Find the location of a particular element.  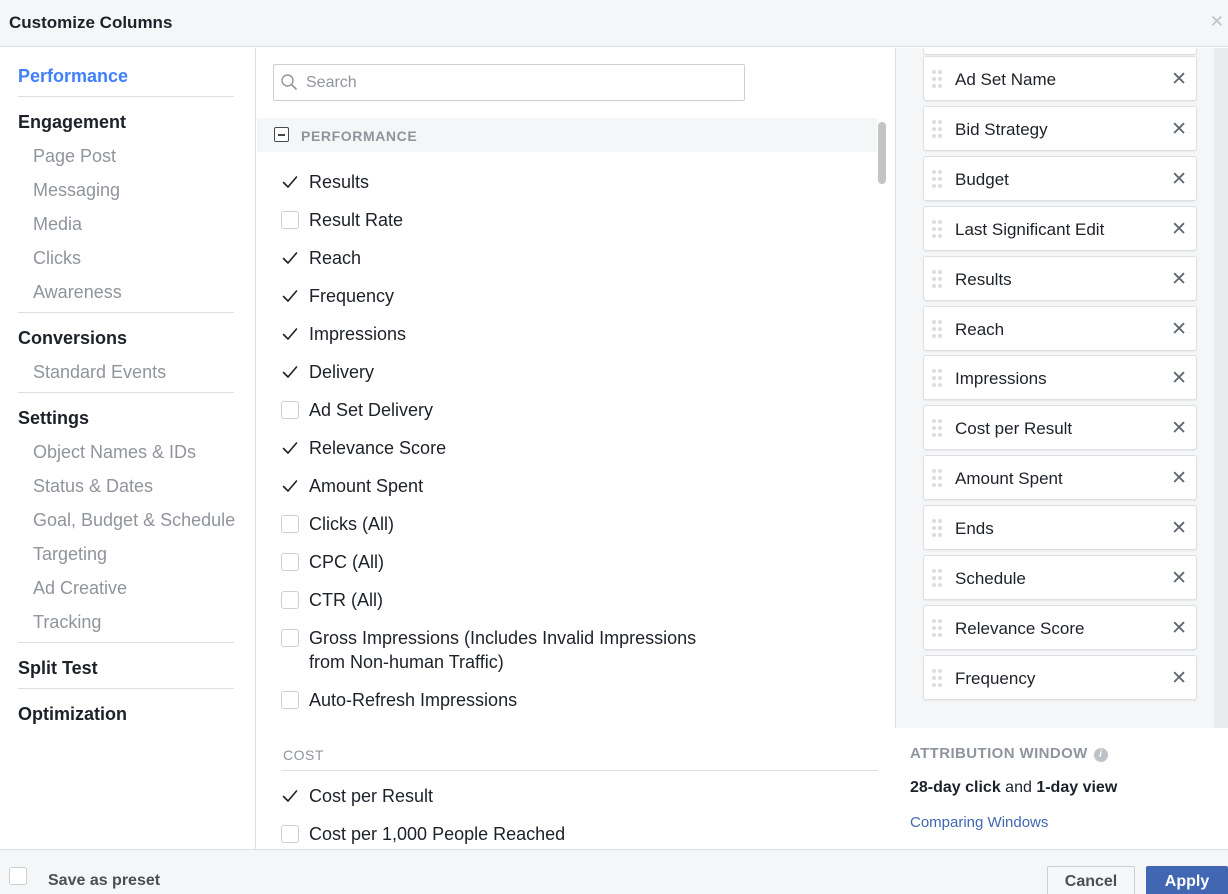

sidebar-item-settings: Settings is located at coordinates (126, 418).